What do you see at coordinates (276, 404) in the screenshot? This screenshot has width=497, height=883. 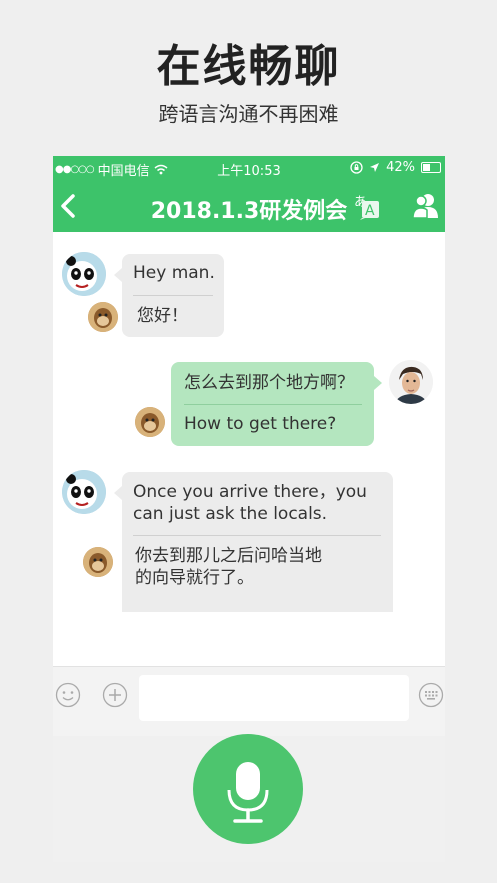 I see `message-bubble-outgoing: 怎么去到那个地方啊？ How to get there?` at bounding box center [276, 404].